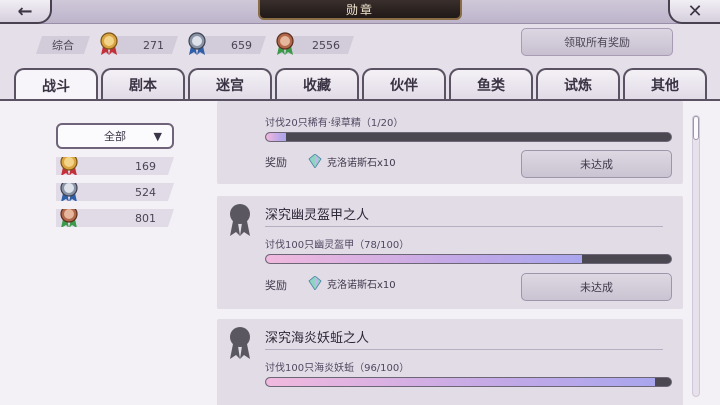 The height and width of the screenshot is (405, 720). I want to click on achievement-card: 讨伐20只稀有·绿草精（1/20） 奖励 克洛诺斯石x10 未达成, so click(450, 142).